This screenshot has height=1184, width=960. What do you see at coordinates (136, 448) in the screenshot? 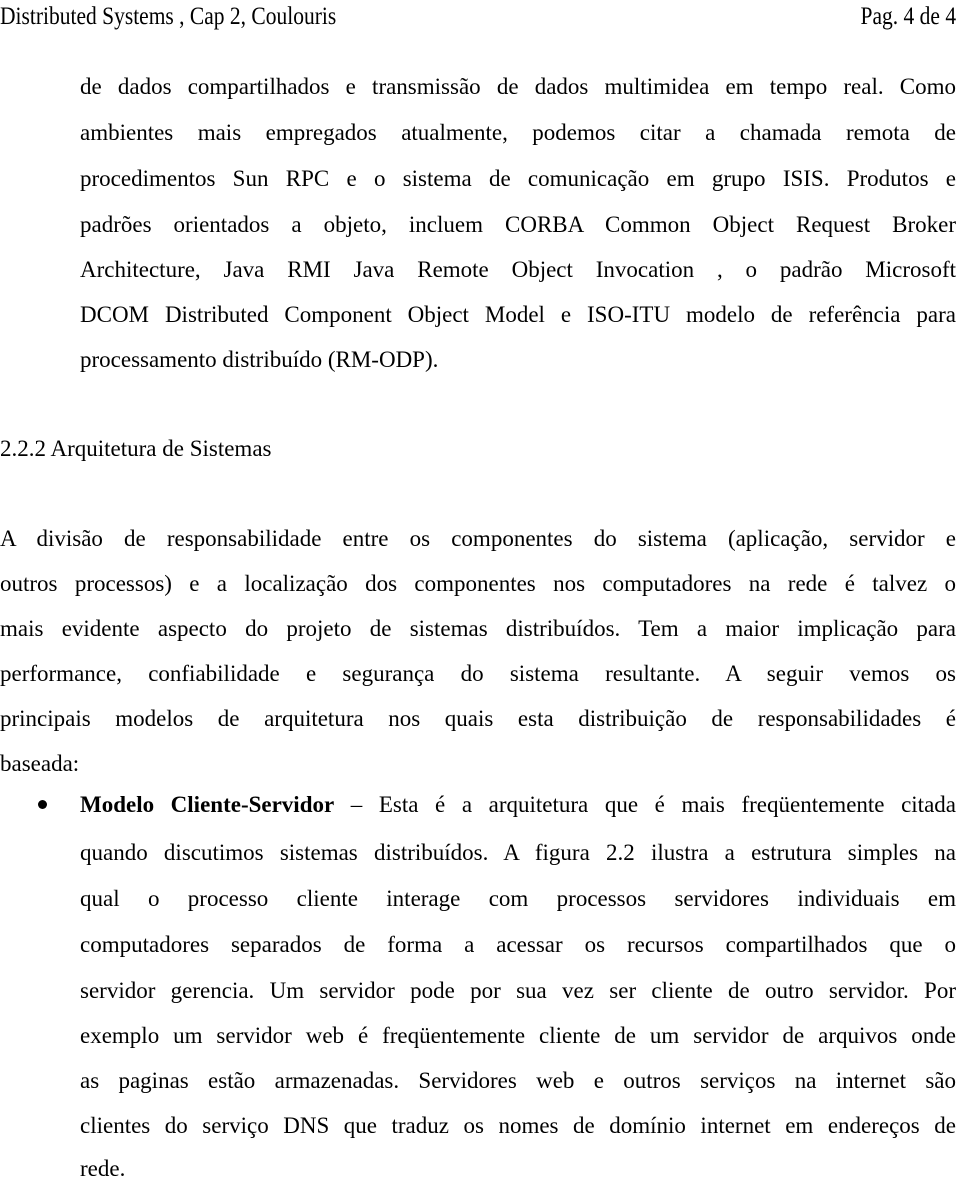
I see `section-heading: 2.2.2 Arquitetura de Sistemas` at bounding box center [136, 448].